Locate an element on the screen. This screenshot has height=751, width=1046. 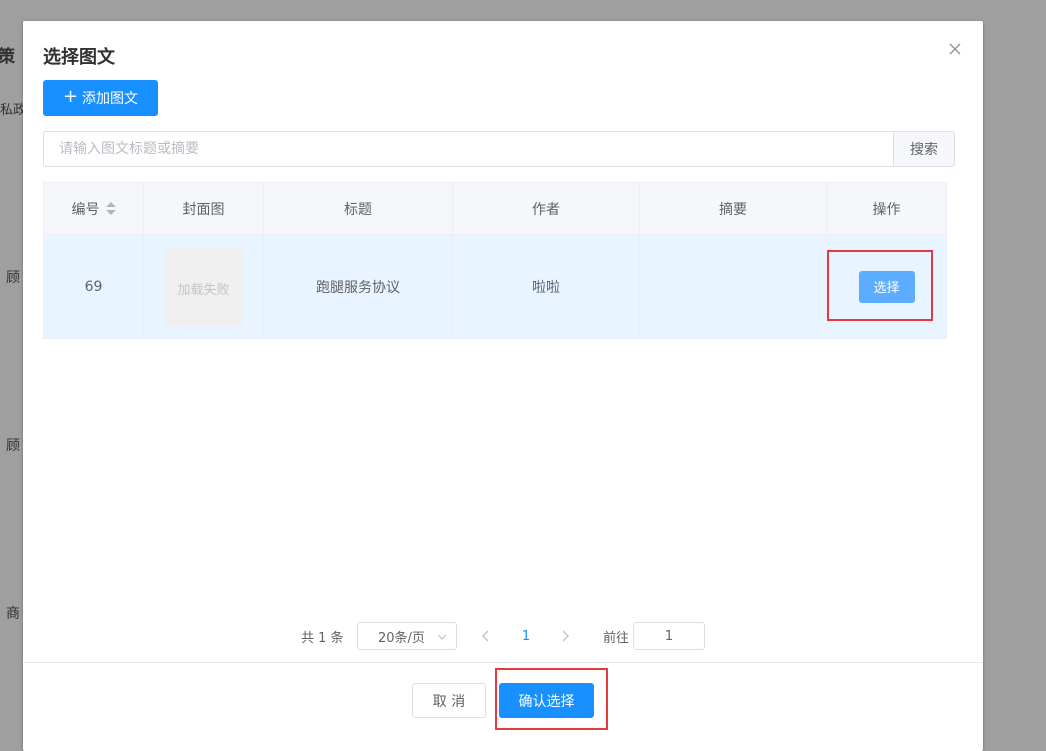
cell-id: 69 is located at coordinates (94, 286).